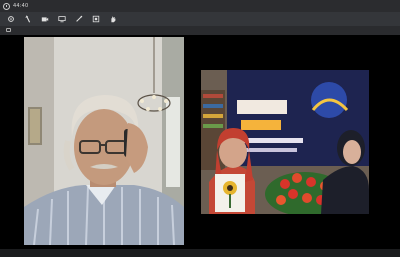 The width and height of the screenshot is (400, 257). Describe the element at coordinates (27, 19) in the screenshot. I see `pen-icon` at that location.